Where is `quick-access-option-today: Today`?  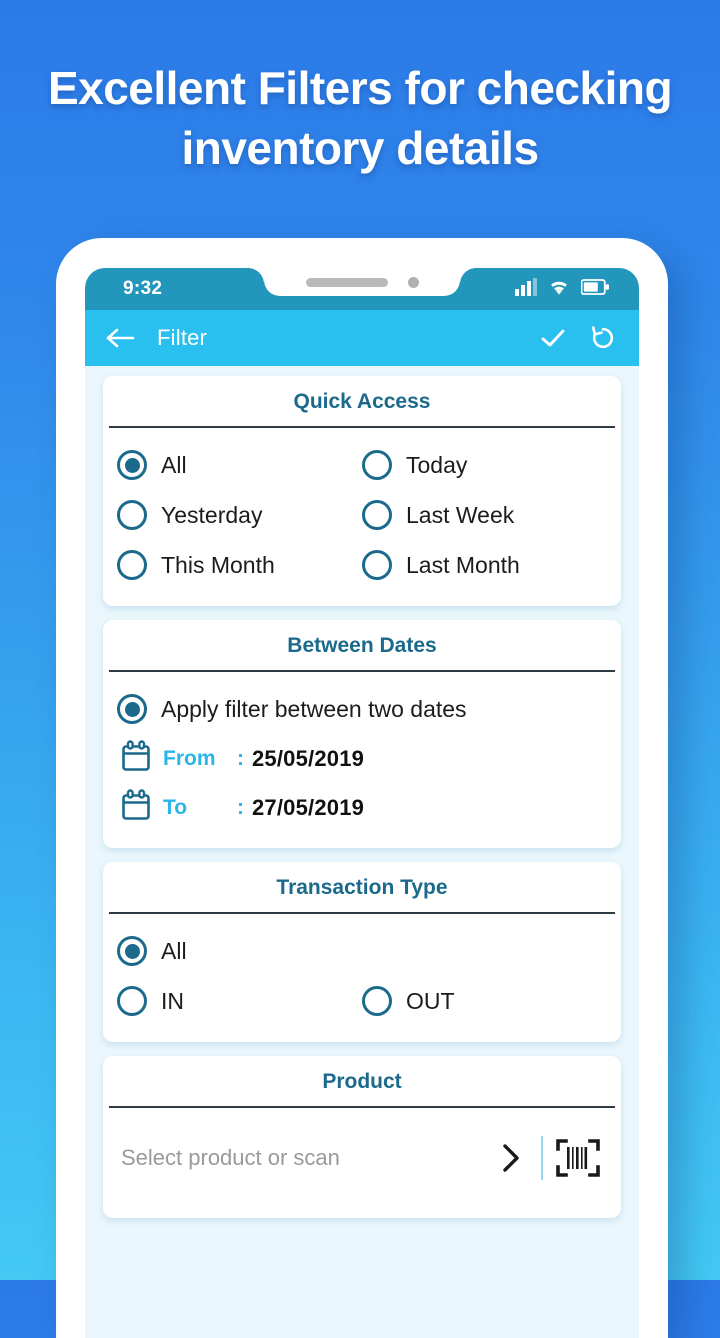
quick-access-option-today: Today is located at coordinates (484, 465).